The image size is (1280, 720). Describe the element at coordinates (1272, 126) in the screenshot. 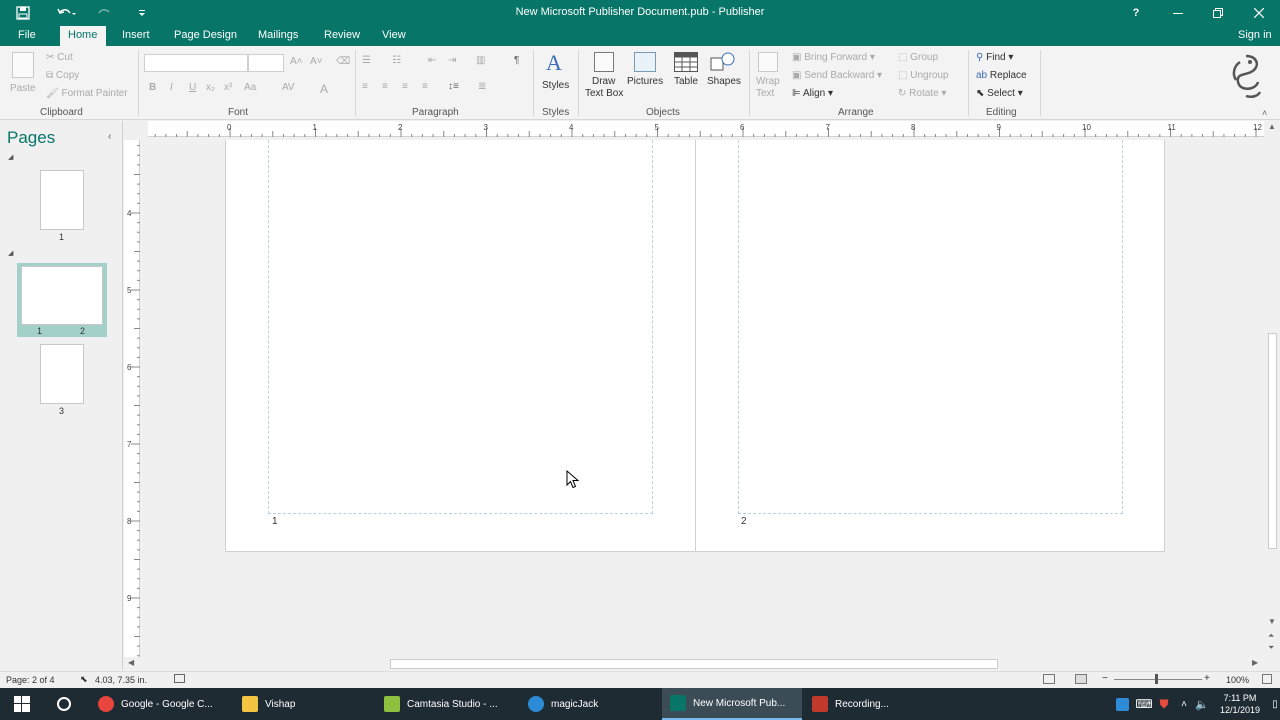

I see `scroll-up-icon: ▲` at that location.